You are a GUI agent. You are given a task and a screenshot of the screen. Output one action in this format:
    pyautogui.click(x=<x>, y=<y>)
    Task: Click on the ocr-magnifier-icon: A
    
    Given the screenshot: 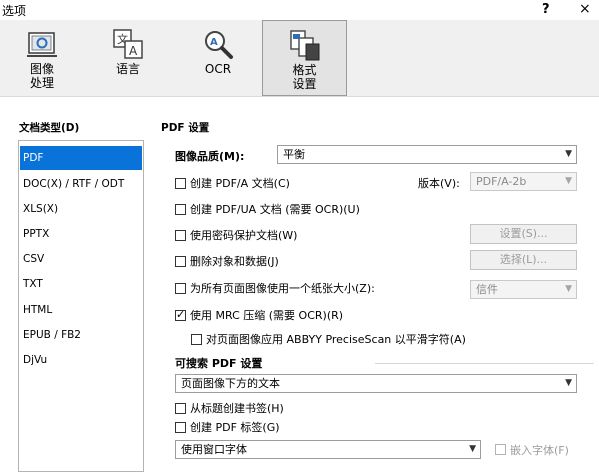 What is the action you would take?
    pyautogui.click(x=219, y=45)
    